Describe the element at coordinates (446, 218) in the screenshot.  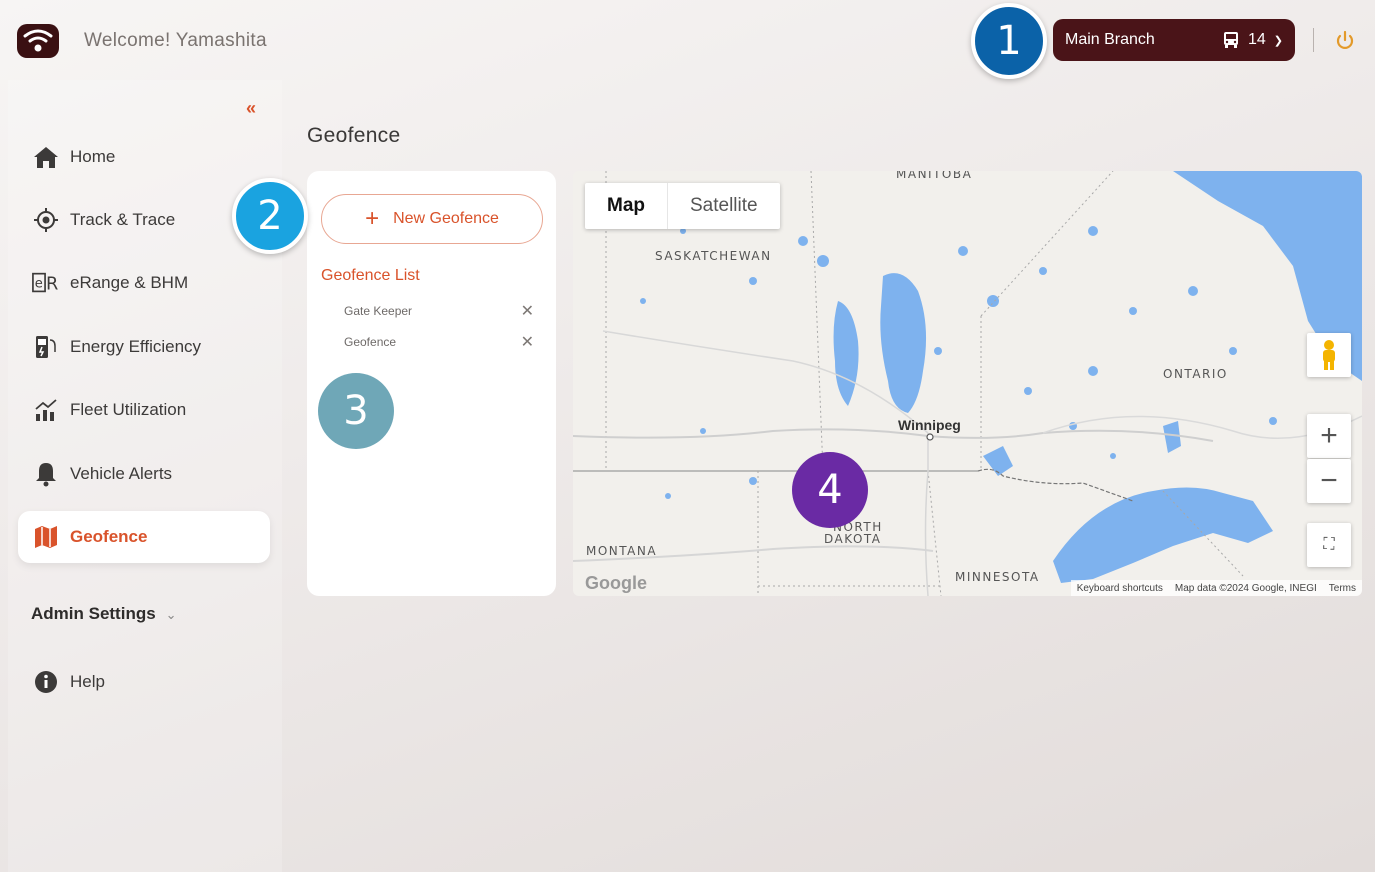
I see `new-geofence-label: New Geofence` at that location.